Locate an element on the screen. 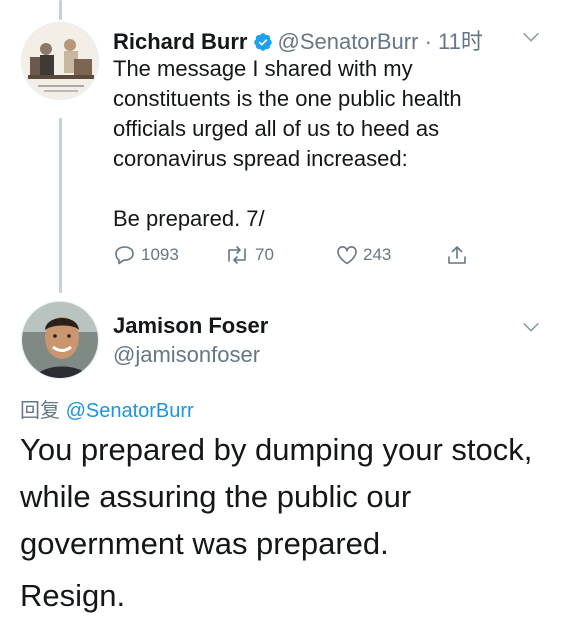  thread-line-top is located at coordinates (60, 10).